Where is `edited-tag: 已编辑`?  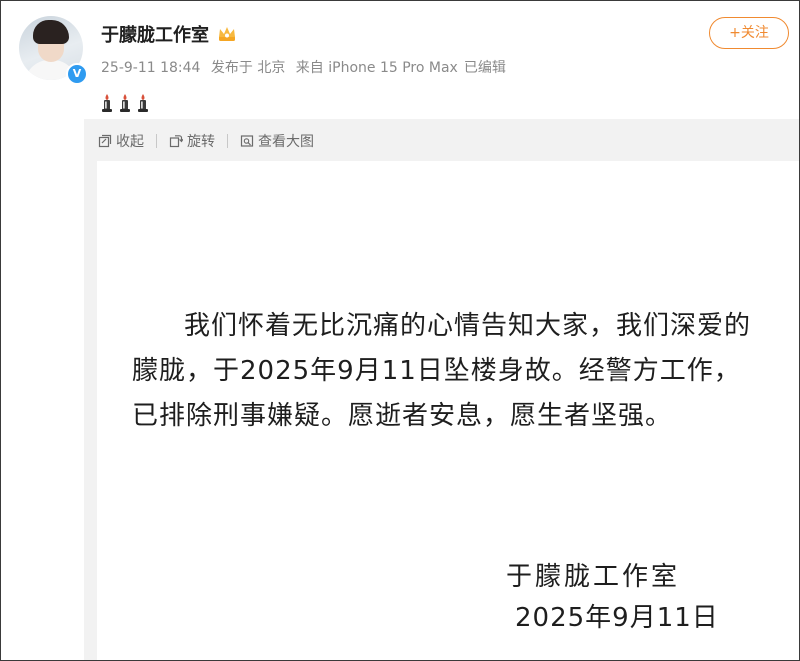
edited-tag: 已编辑 is located at coordinates (485, 68).